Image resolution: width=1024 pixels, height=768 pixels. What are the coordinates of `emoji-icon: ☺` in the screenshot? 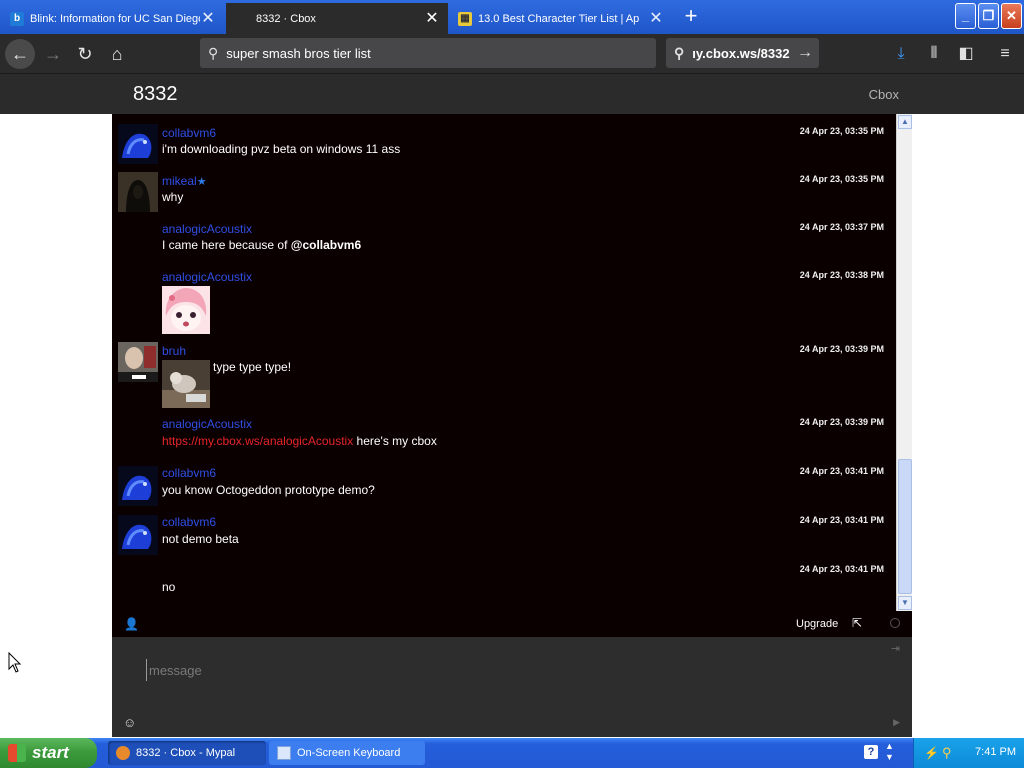 It's located at (129, 722).